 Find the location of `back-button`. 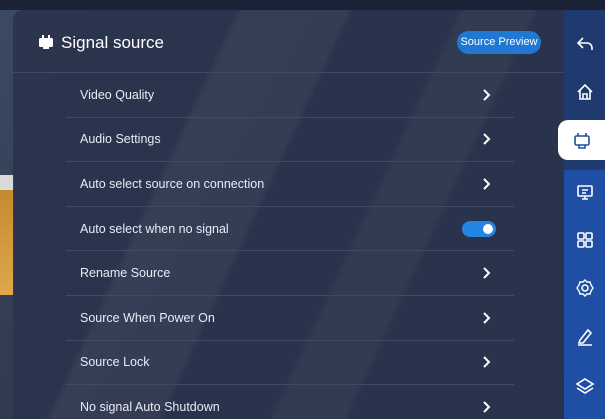

back-button is located at coordinates (584, 44).